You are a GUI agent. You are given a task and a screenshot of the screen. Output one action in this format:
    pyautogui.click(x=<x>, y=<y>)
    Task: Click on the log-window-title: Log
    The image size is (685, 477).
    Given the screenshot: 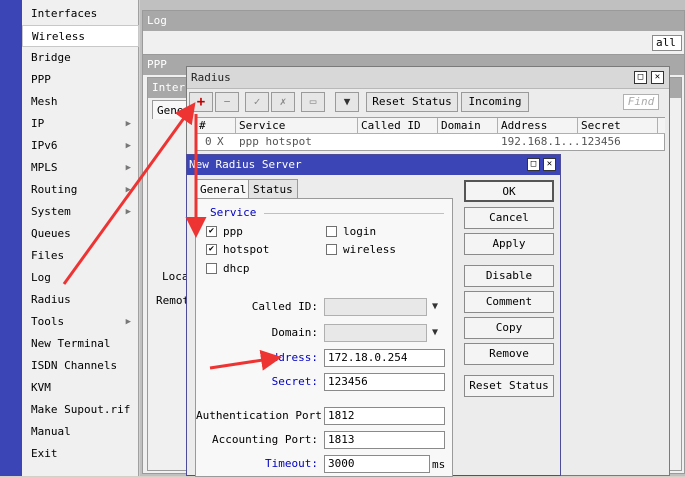 What is the action you would take?
    pyautogui.click(x=413, y=21)
    